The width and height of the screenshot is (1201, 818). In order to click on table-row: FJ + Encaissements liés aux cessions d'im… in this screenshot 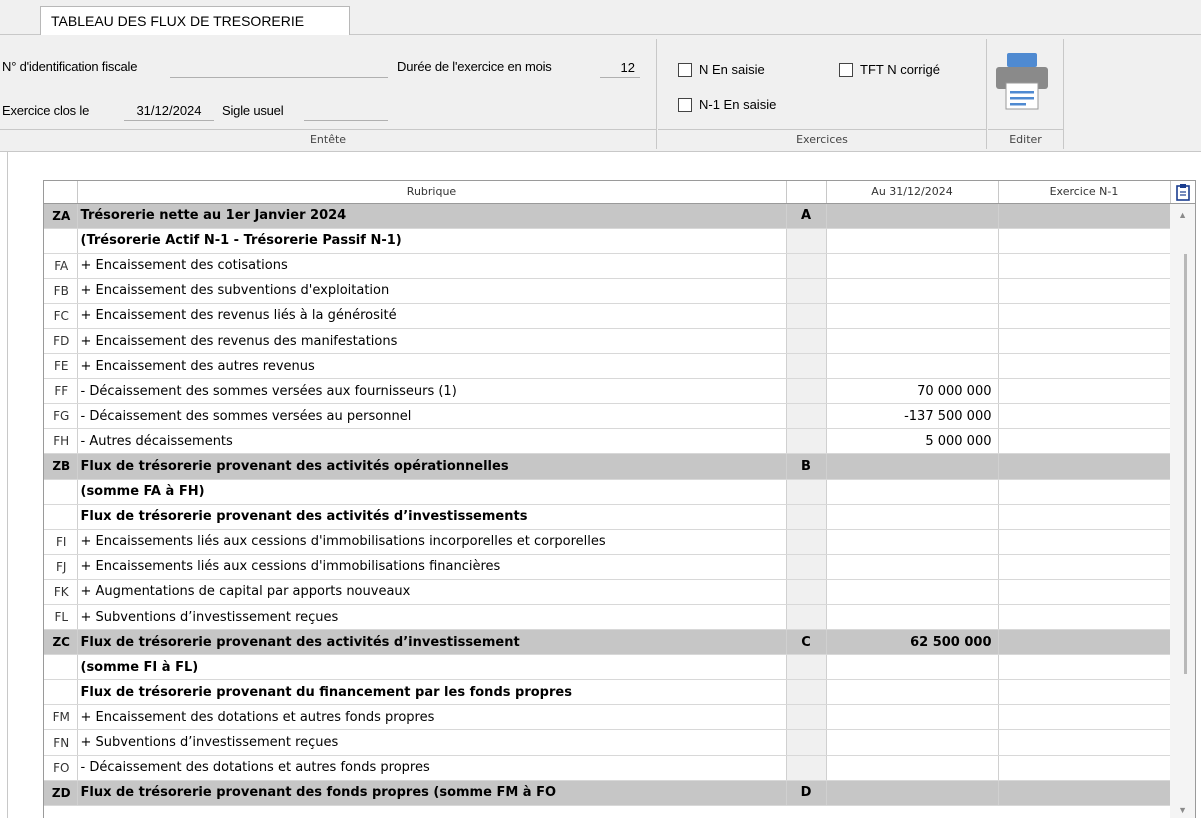, I will do `click(619, 567)`.